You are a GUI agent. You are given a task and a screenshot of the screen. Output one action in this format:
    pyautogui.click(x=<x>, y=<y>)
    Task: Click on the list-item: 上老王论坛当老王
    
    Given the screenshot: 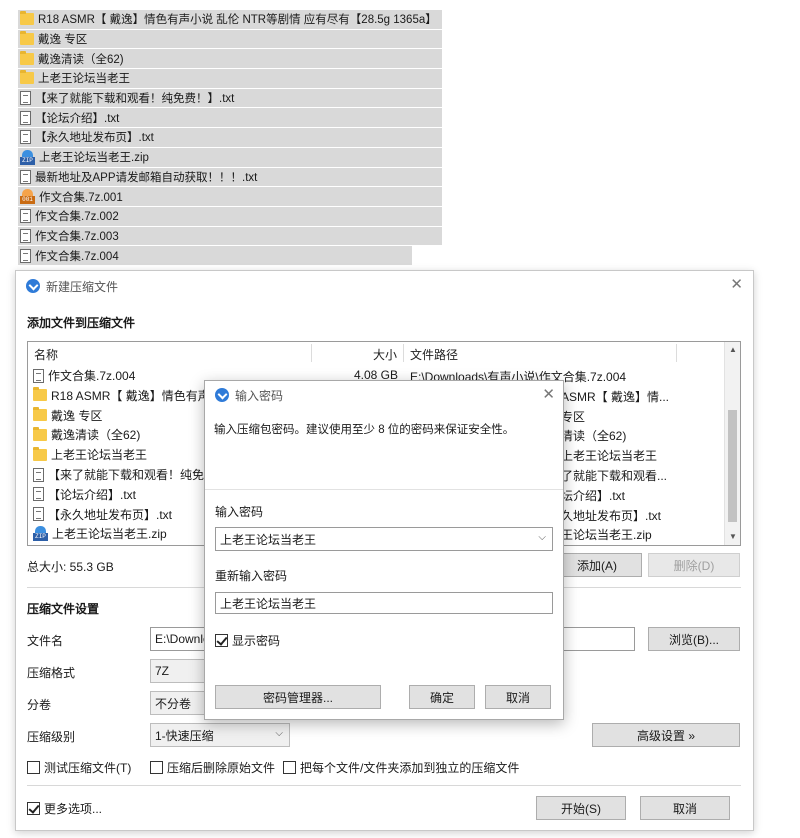 What is the action you would take?
    pyautogui.click(x=230, y=79)
    